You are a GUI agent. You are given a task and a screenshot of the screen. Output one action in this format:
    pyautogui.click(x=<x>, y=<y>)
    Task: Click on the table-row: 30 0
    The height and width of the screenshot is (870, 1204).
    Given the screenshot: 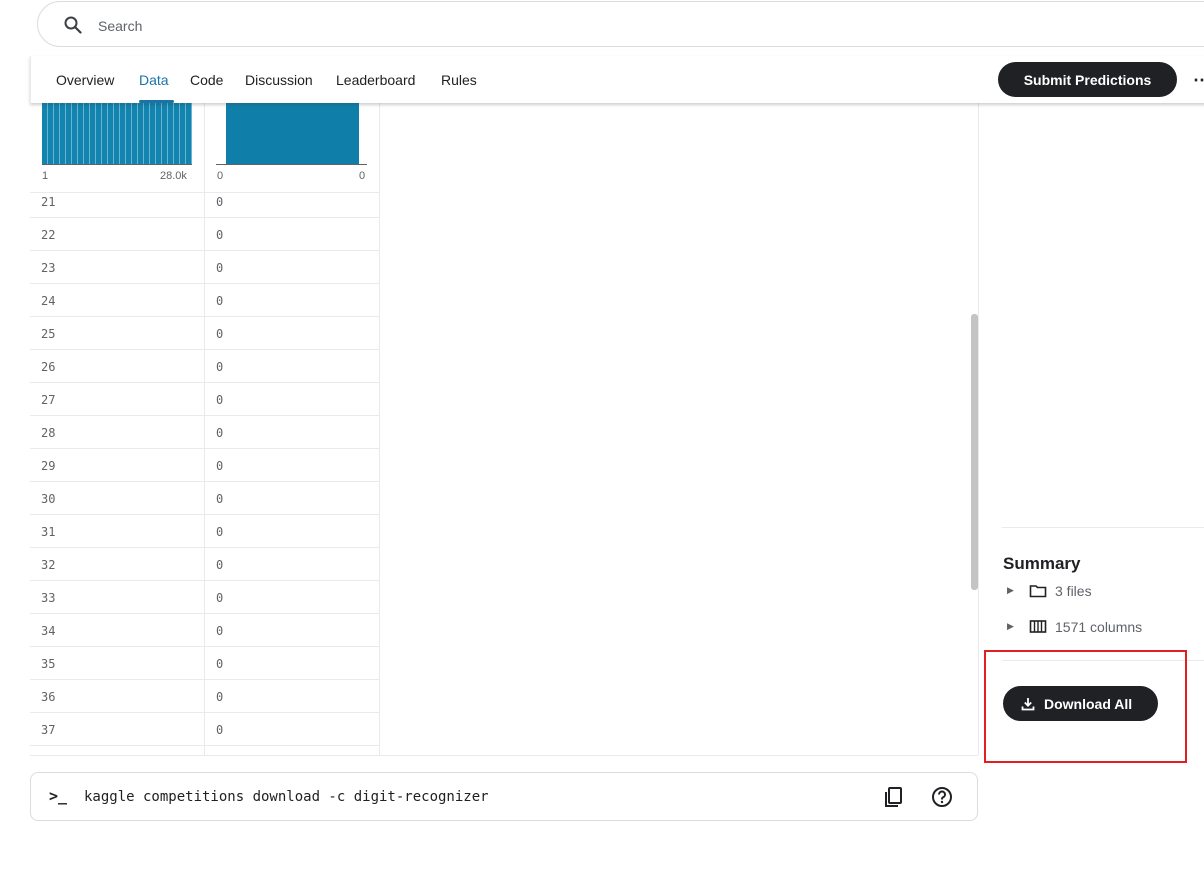 What is the action you would take?
    pyautogui.click(x=205, y=498)
    